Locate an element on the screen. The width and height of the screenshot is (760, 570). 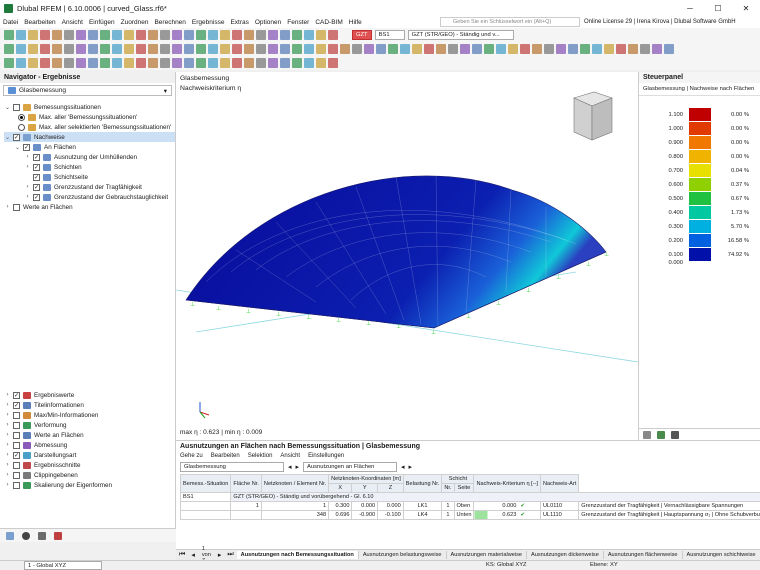
display-tree-item: › ✓ Darstellungsart is located at coordinates (58, 455).